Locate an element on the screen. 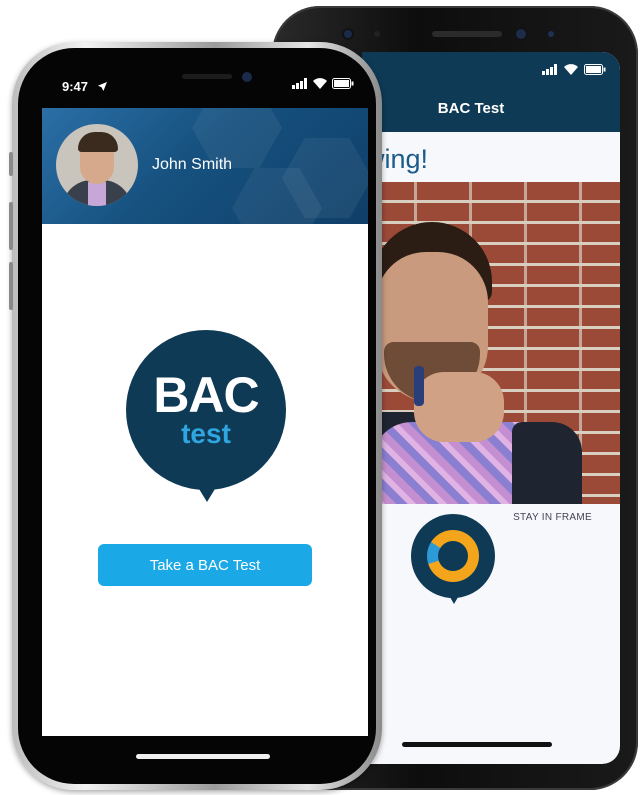 This screenshot has width=641, height=795. iris-scanner-icon is located at coordinates (521, 34).